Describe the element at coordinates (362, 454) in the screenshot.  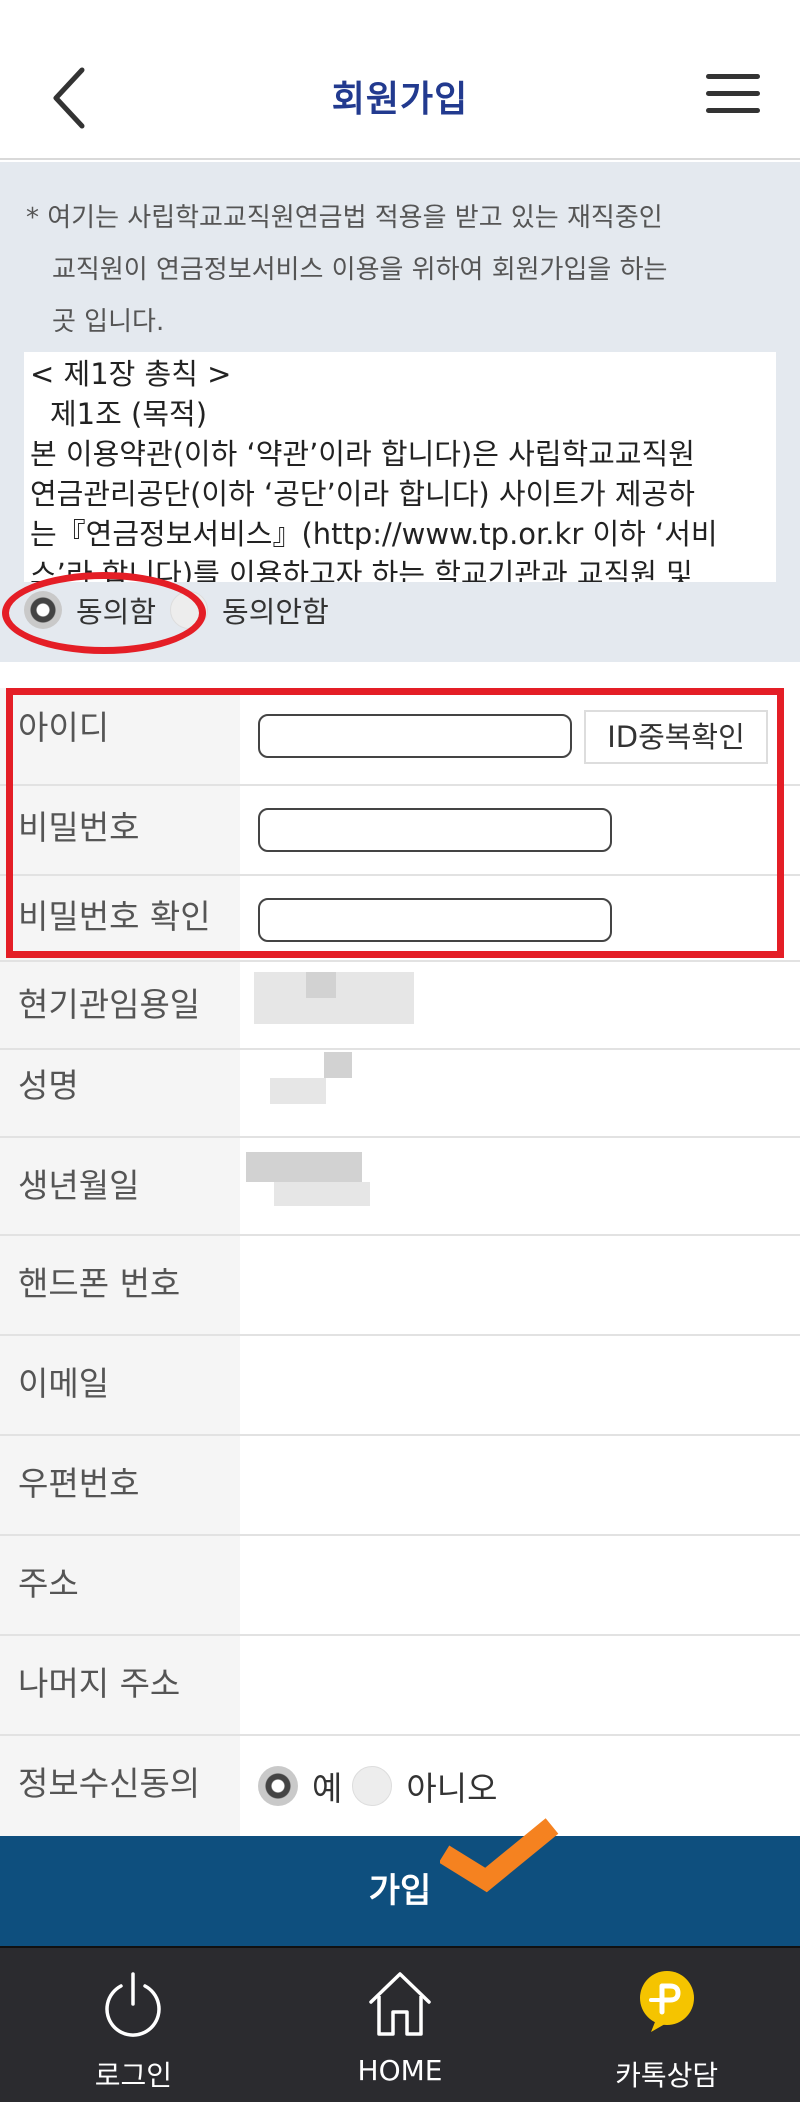
I see `terms-line: 본 이용약관(이하 ‘약관’이라 합니다)은 사립학교교직원` at that location.